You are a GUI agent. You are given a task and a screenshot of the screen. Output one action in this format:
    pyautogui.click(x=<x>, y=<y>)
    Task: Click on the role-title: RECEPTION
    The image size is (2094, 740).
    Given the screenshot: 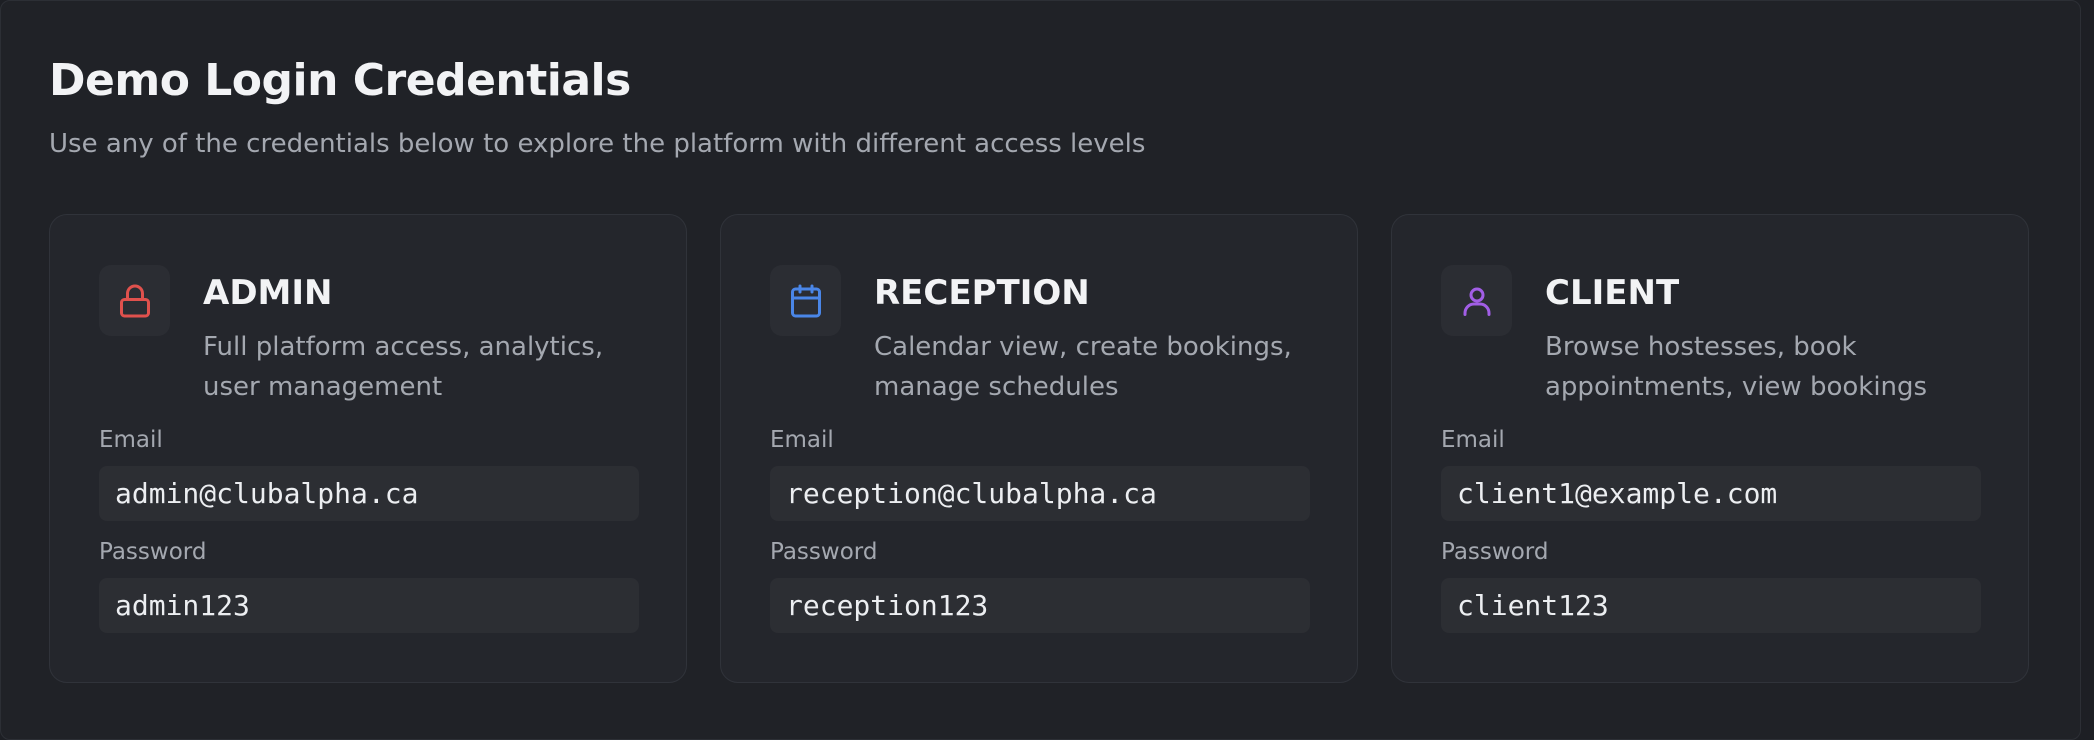 What is the action you would take?
    pyautogui.click(x=982, y=293)
    